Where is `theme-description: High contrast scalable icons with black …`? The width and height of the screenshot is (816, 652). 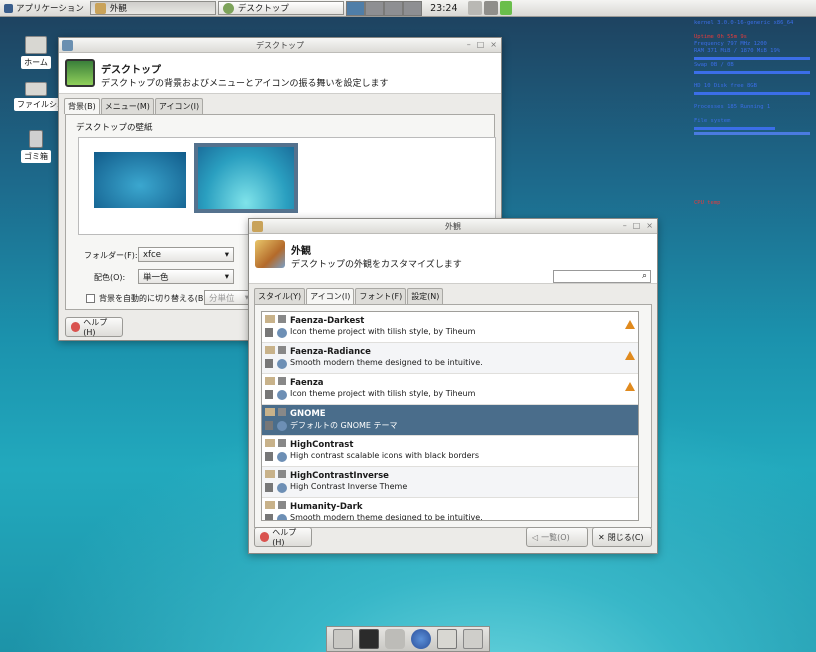 theme-description: High contrast scalable icons with black … is located at coordinates (384, 455).